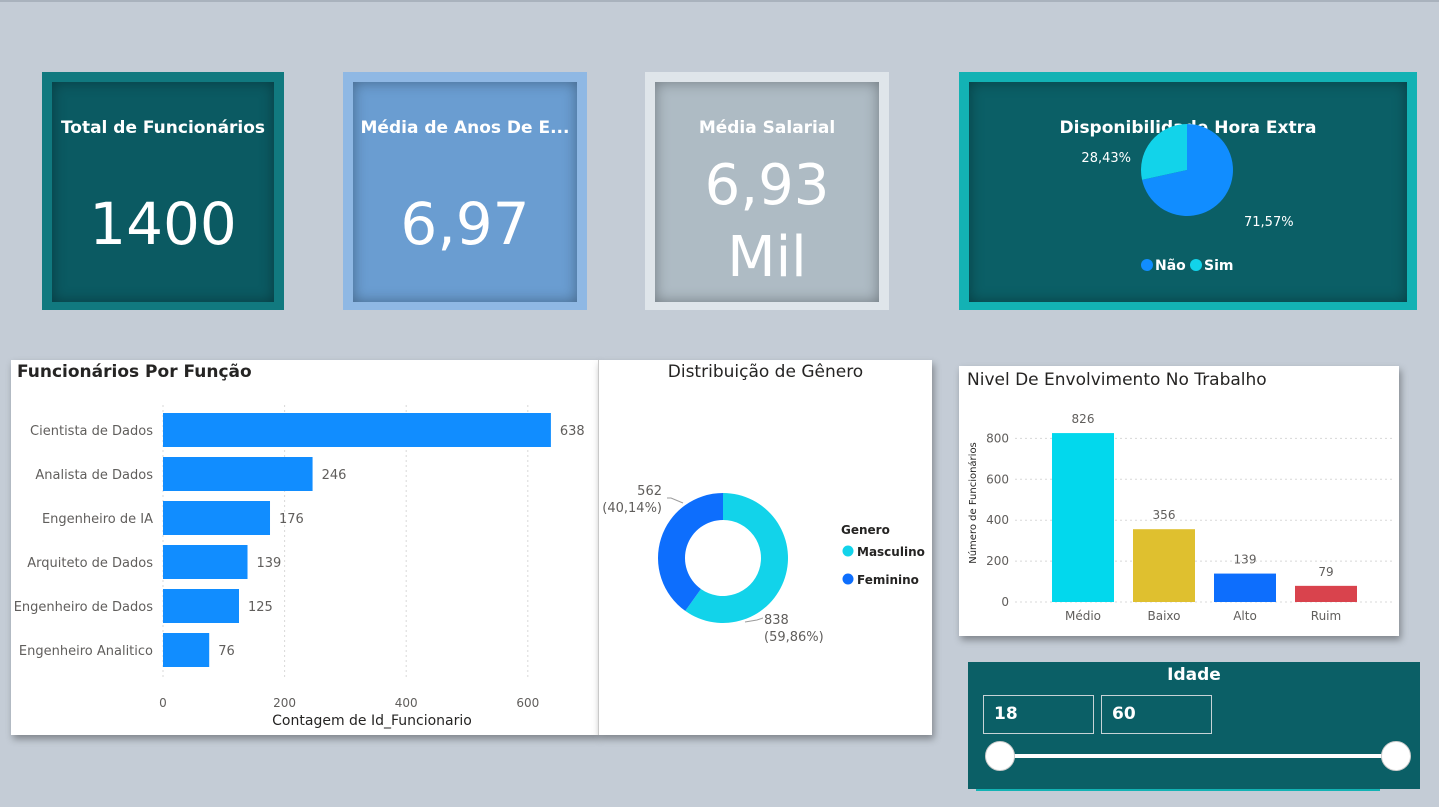 The width and height of the screenshot is (1439, 807). Describe the element at coordinates (776, 620) in the screenshot. I see `donut-data-label: 838` at that location.